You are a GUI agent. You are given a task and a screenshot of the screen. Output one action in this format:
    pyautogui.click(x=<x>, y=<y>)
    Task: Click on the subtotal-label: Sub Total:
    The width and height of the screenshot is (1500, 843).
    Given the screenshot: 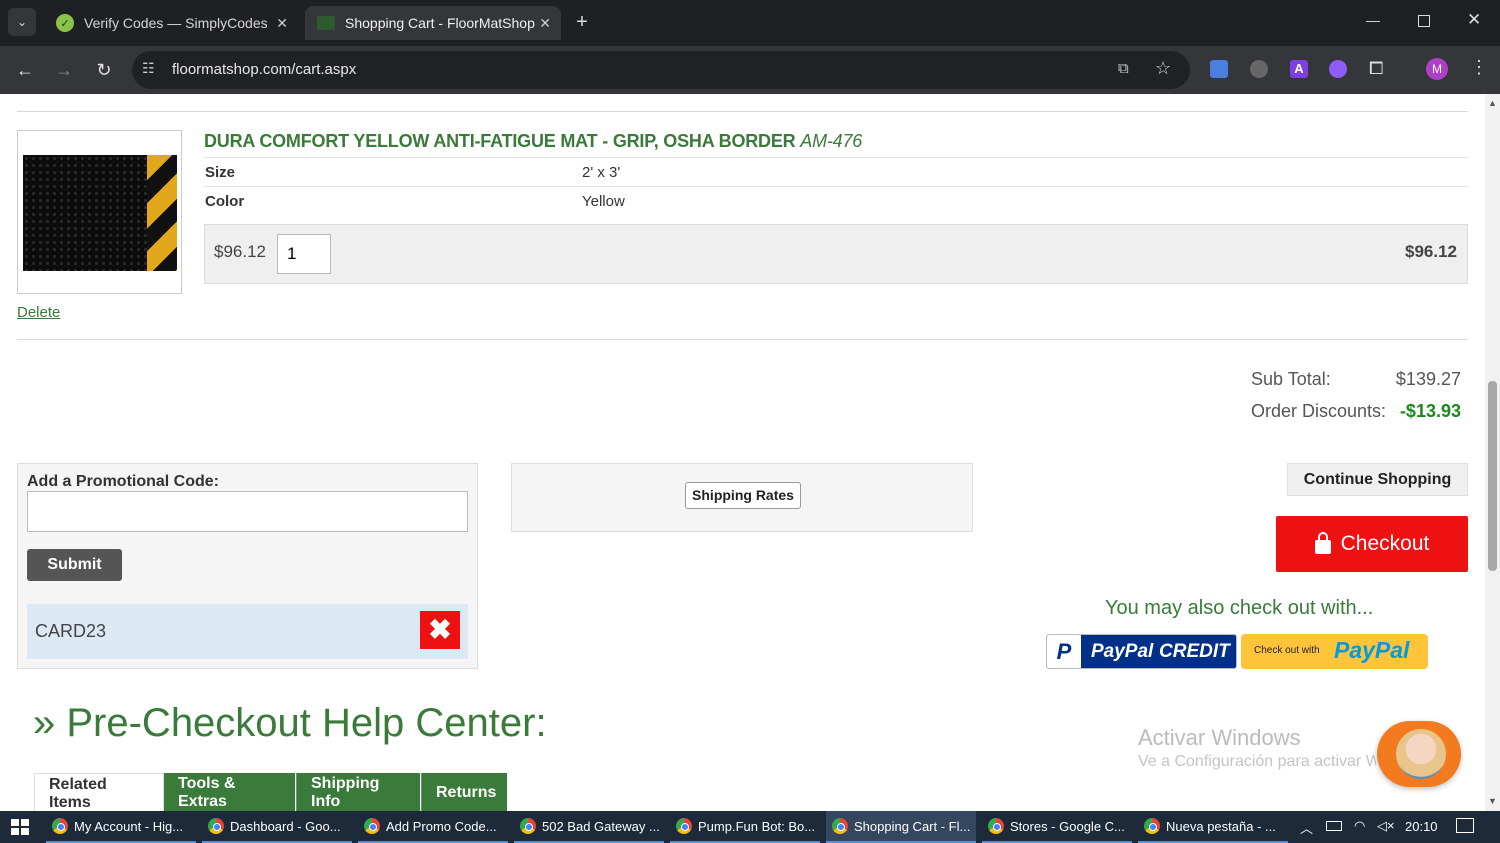 What is the action you would take?
    pyautogui.click(x=1291, y=379)
    